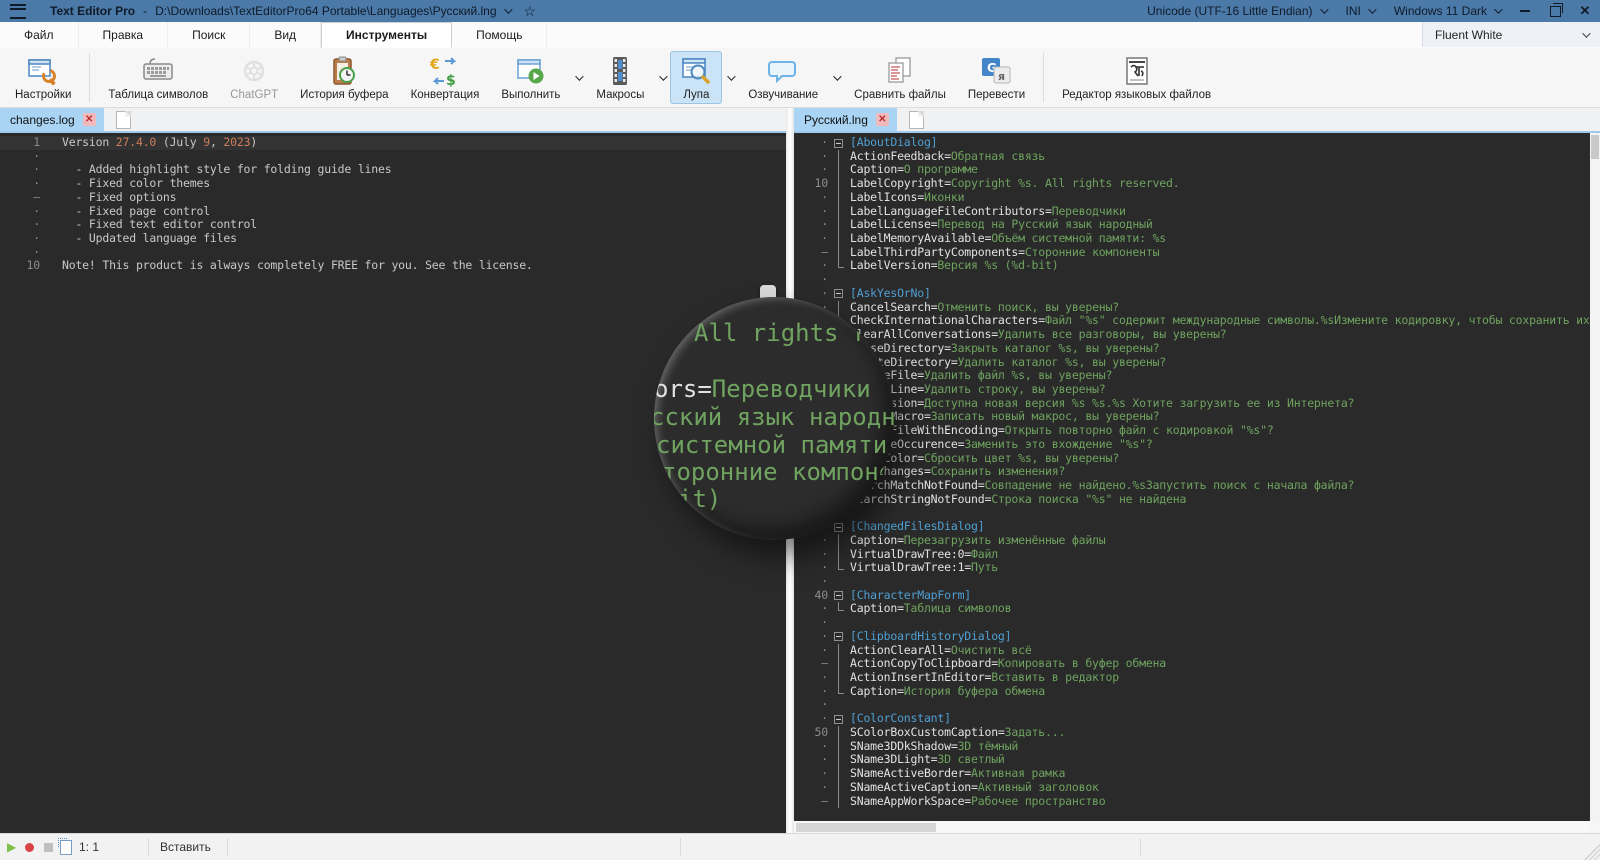  What do you see at coordinates (1197, 595) in the screenshot?
I see `editor-line: 40 [CharacterMapForm]` at bounding box center [1197, 595].